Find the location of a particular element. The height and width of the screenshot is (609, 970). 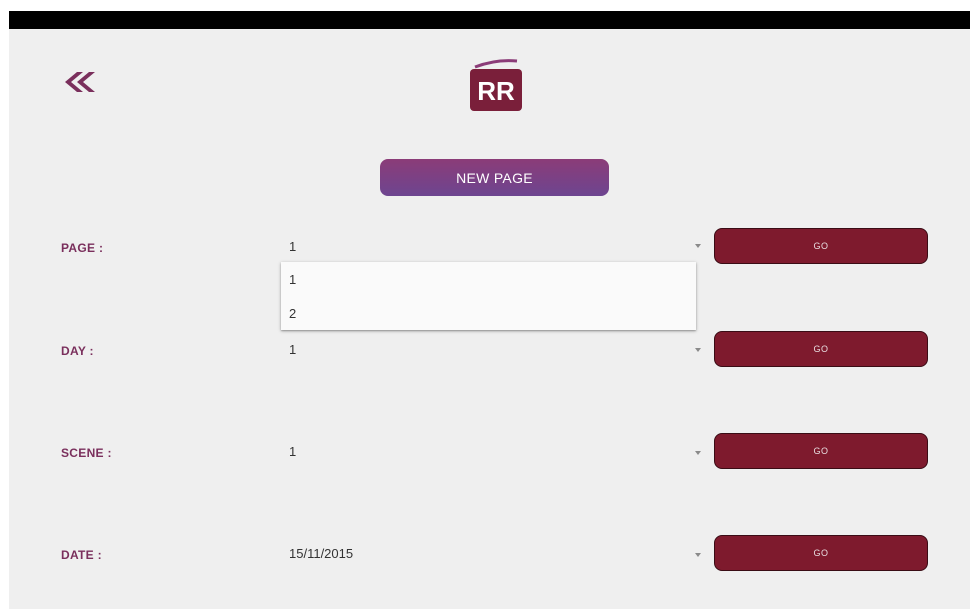

day-label: DAY : is located at coordinates (77, 351).